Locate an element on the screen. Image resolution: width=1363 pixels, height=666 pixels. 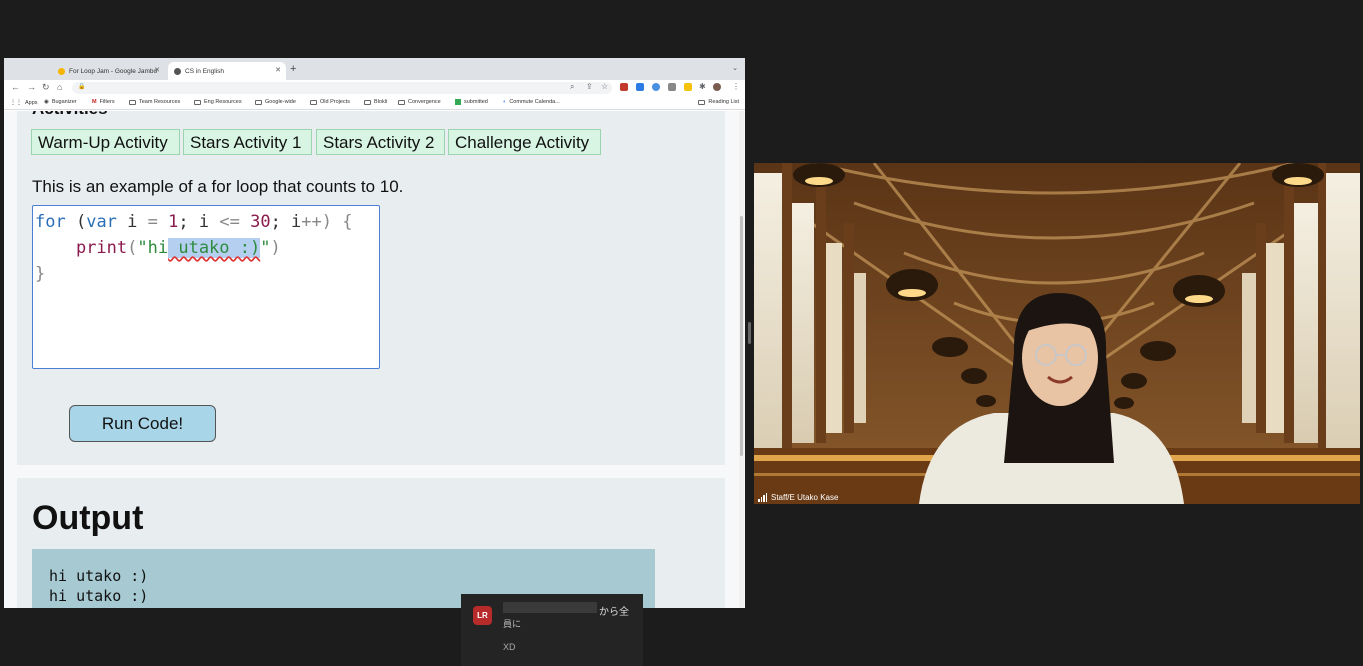
bookmark-old-projects: Old Projects is located at coordinates (330, 102).